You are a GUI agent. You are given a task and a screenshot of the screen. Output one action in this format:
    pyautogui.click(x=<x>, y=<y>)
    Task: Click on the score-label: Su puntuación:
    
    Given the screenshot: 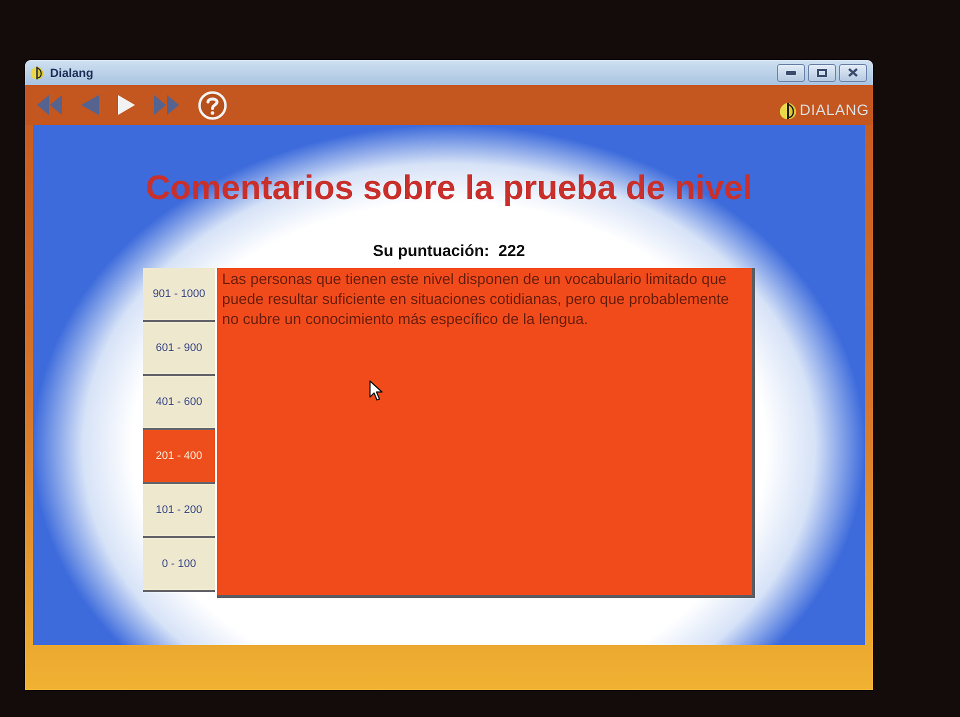 What is the action you would take?
    pyautogui.click(x=431, y=252)
    